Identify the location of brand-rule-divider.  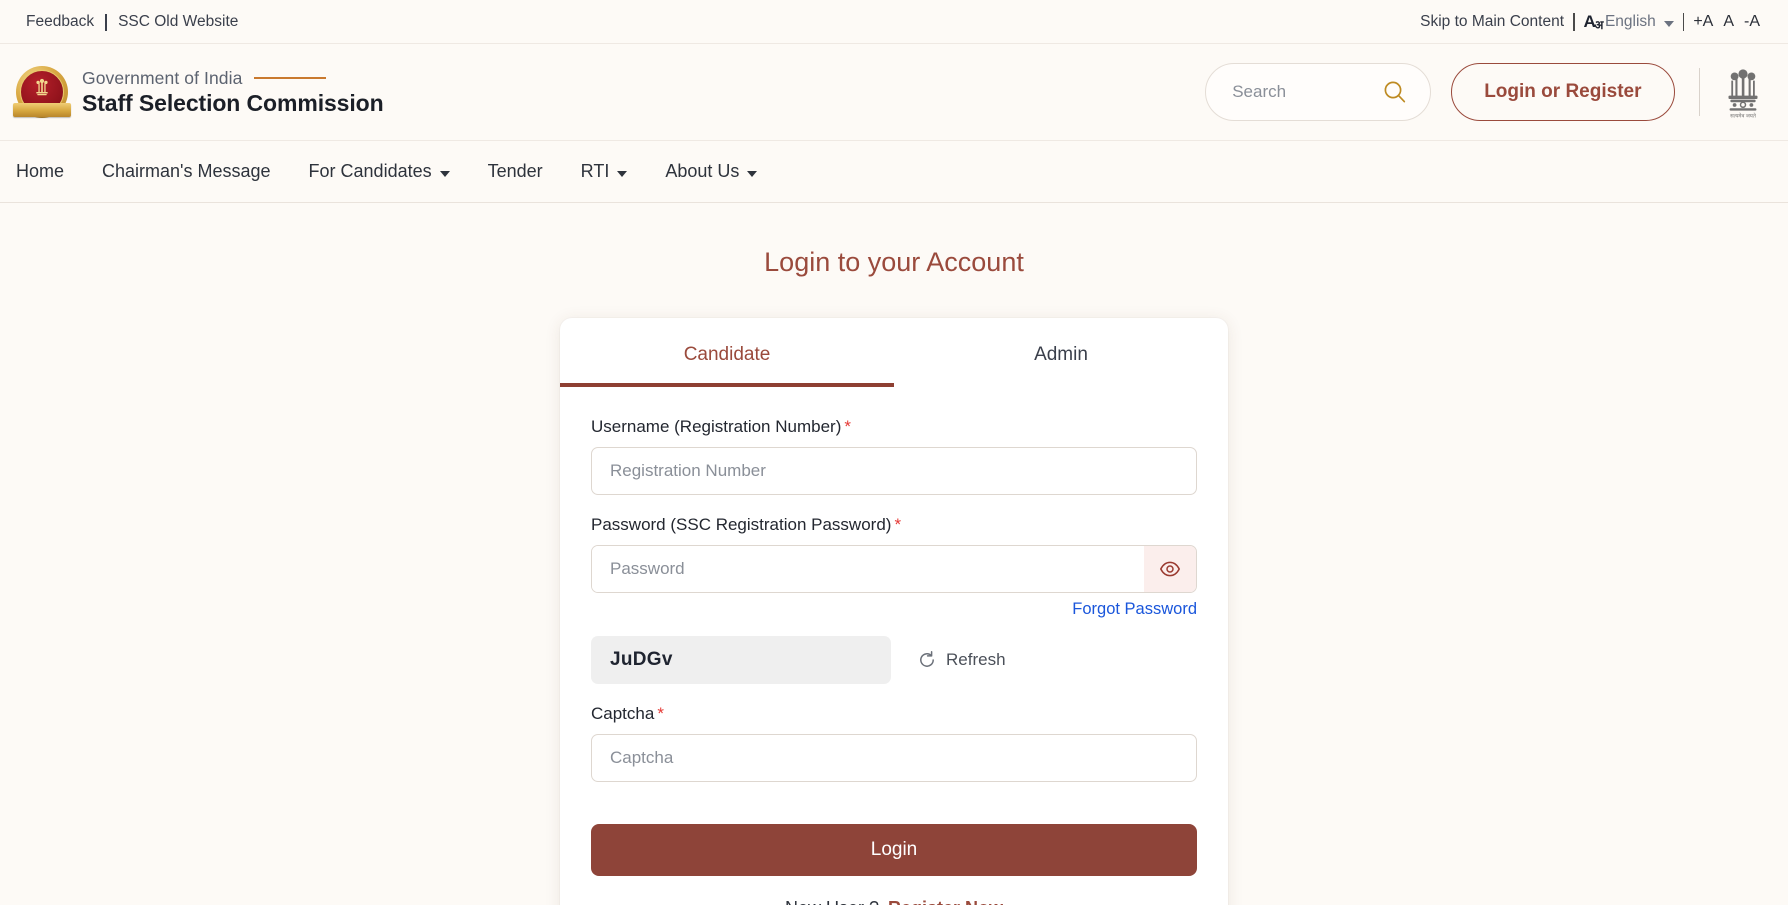
(290, 78).